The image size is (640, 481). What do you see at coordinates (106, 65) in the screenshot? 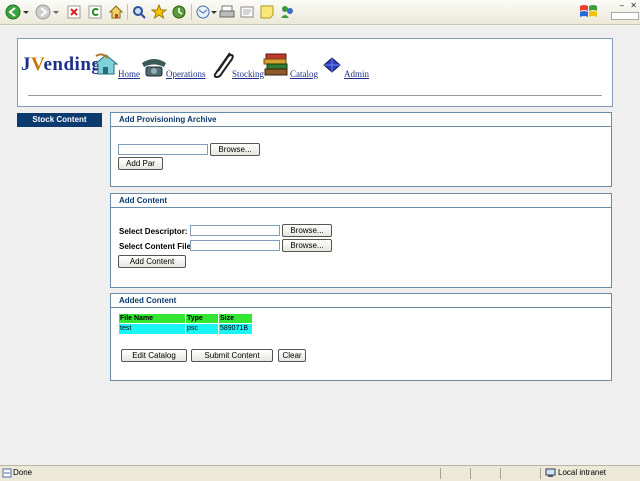
I see `house-icon` at bounding box center [106, 65].